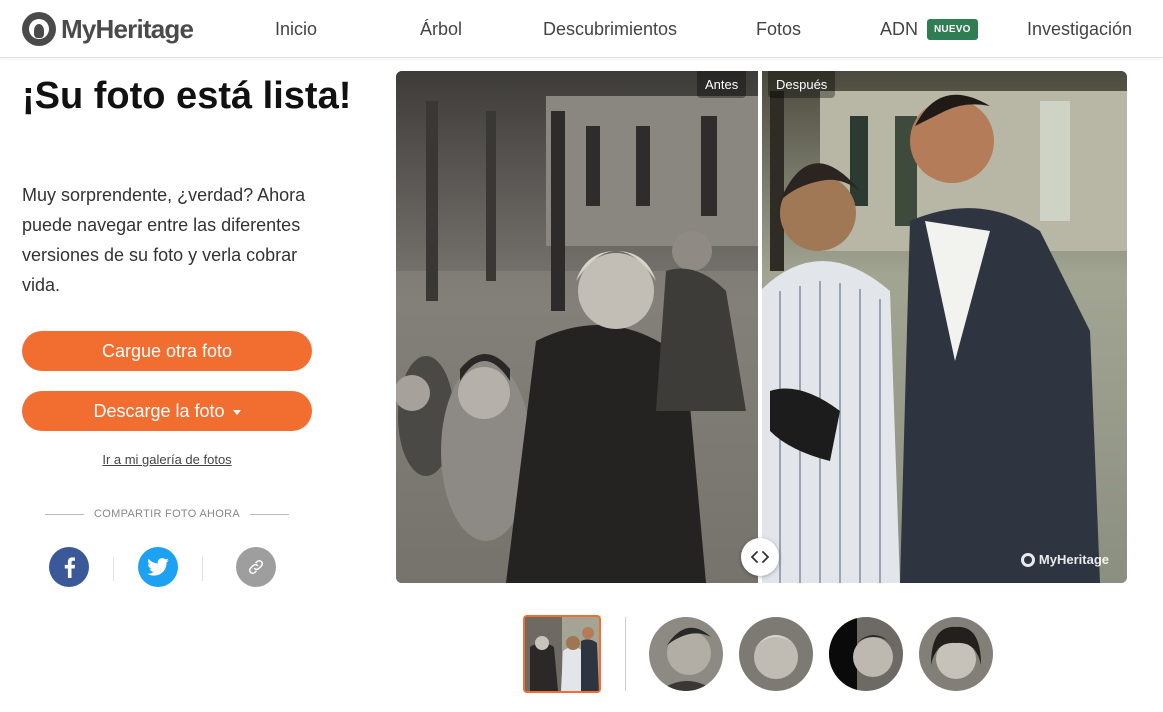  What do you see at coordinates (610, 29) in the screenshot?
I see `nav-item-descubrimientos: Descubrimientos` at bounding box center [610, 29].